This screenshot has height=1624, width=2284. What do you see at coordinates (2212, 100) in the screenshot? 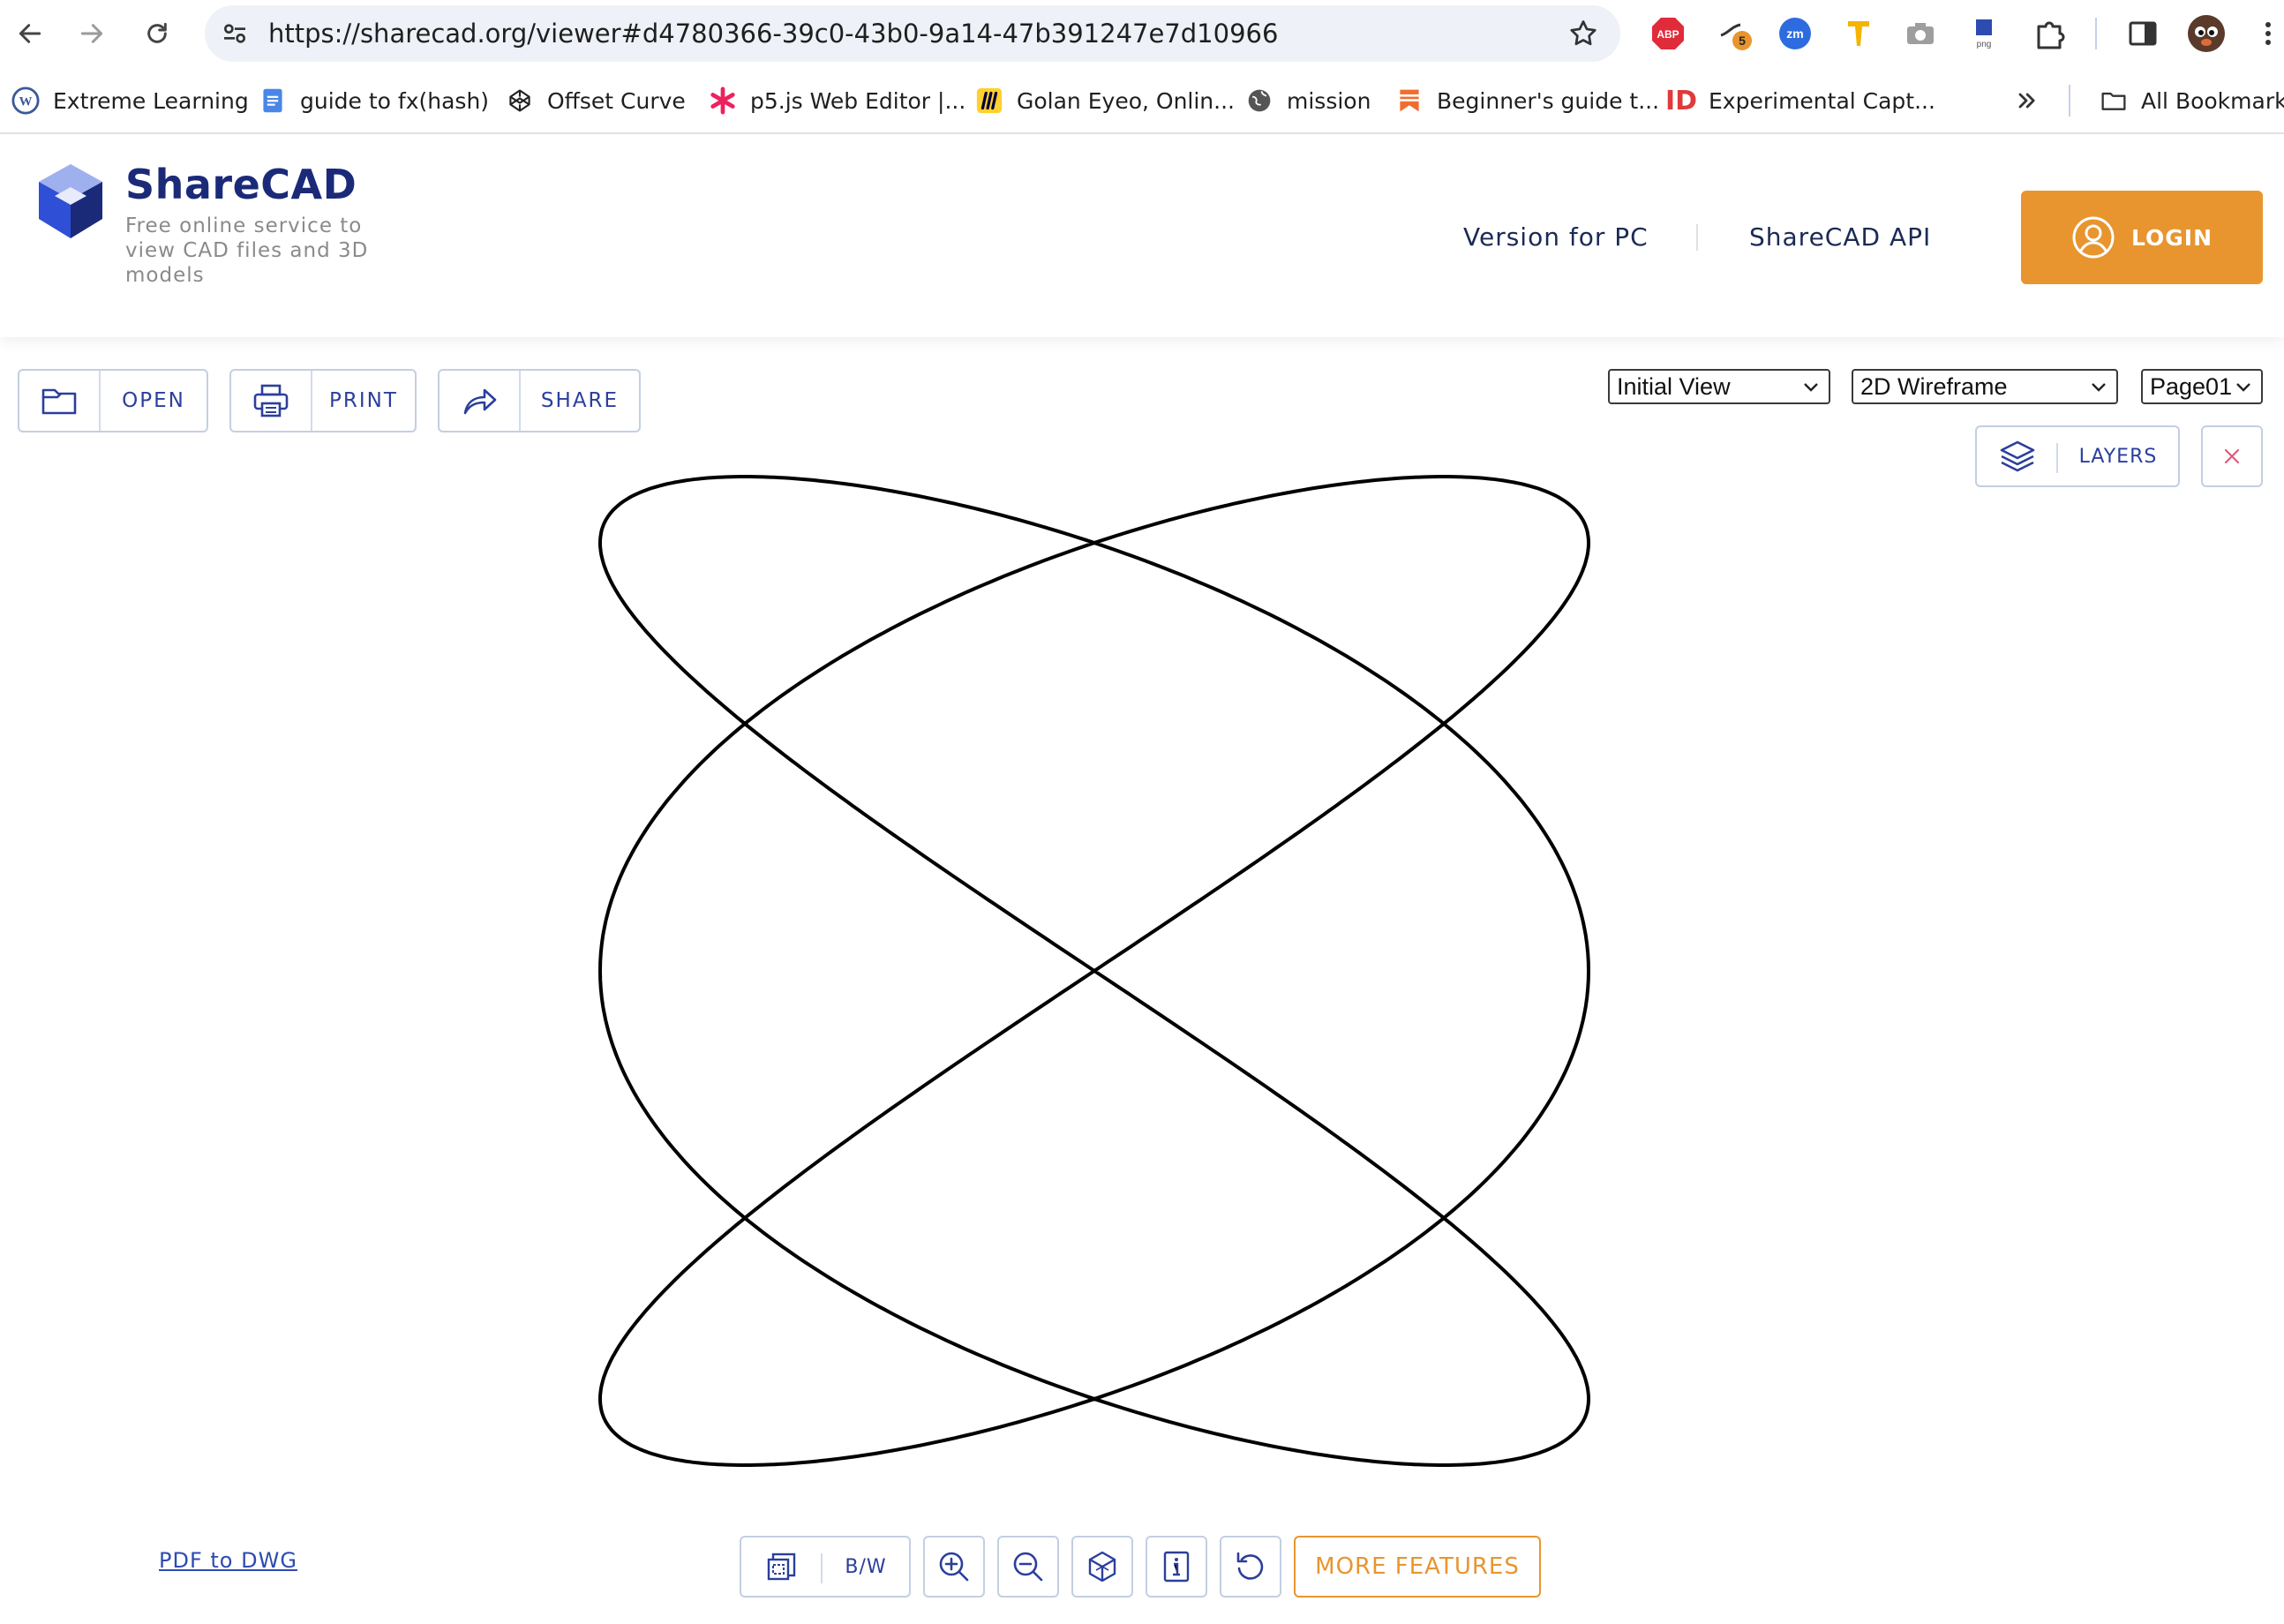
I see `all-bookmarks-label: All Bookmarks` at bounding box center [2212, 100].